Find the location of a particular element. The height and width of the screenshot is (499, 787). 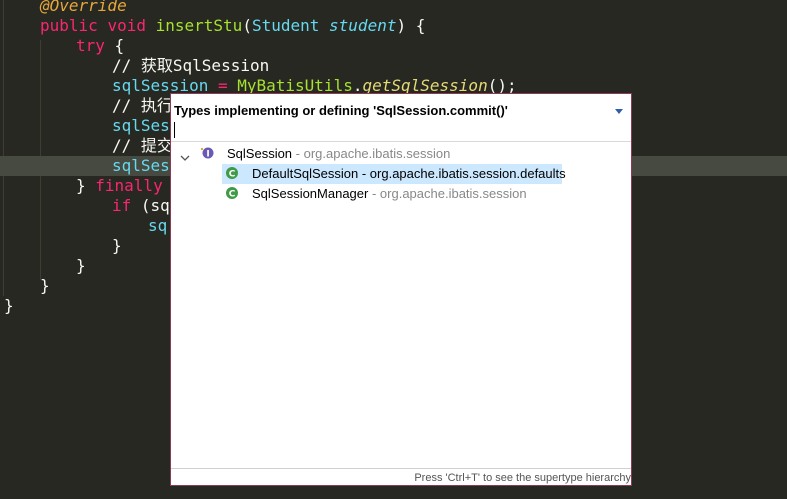

keyword-public: public is located at coordinates (69, 25).